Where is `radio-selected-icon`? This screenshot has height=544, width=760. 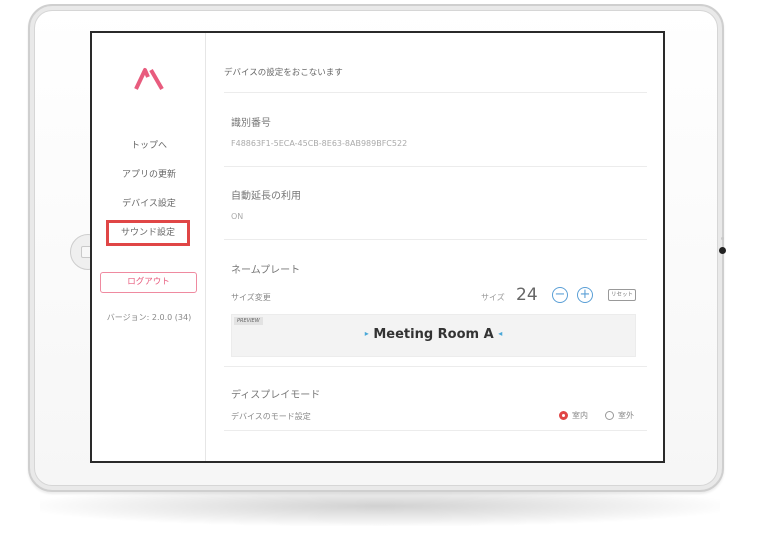
radio-selected-icon is located at coordinates (563, 415).